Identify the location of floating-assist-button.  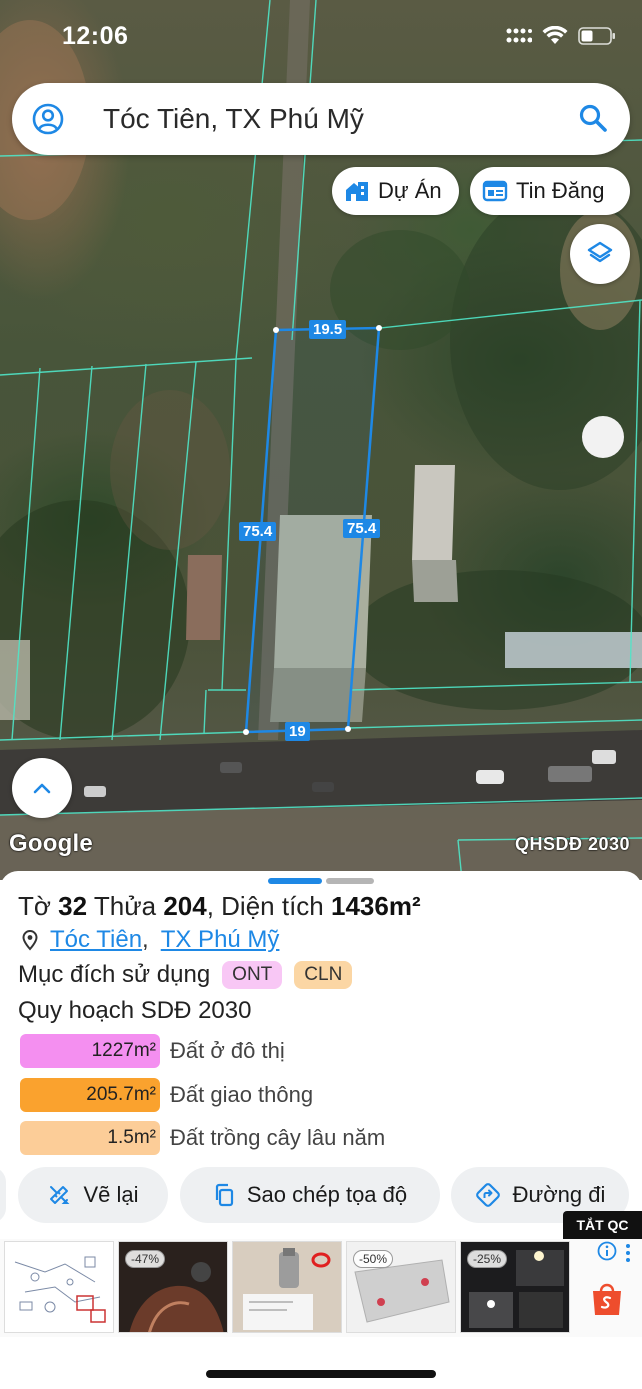
(603, 437).